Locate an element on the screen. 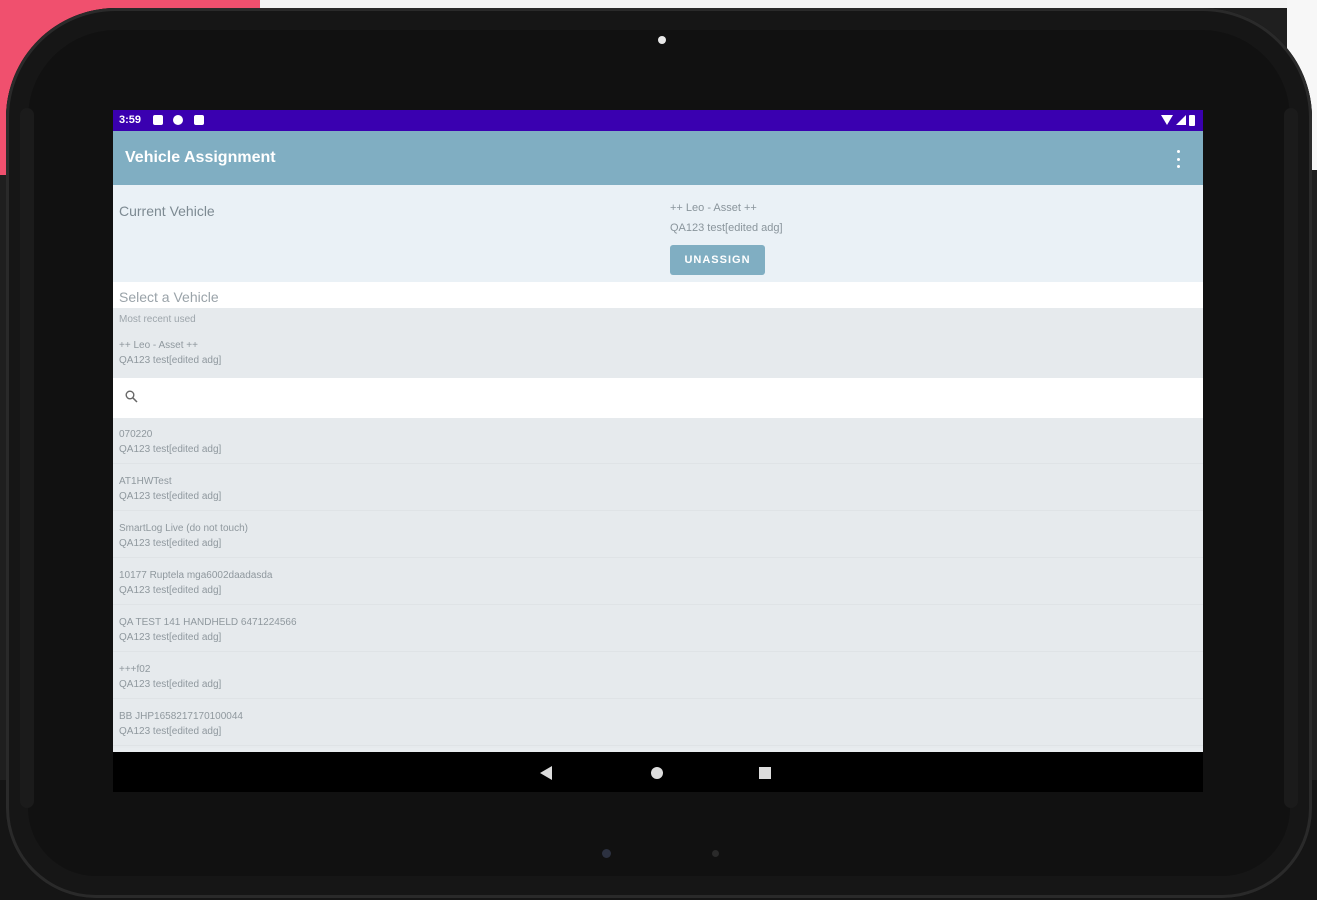 The height and width of the screenshot is (900, 1317). navigation-bar is located at coordinates (658, 772).